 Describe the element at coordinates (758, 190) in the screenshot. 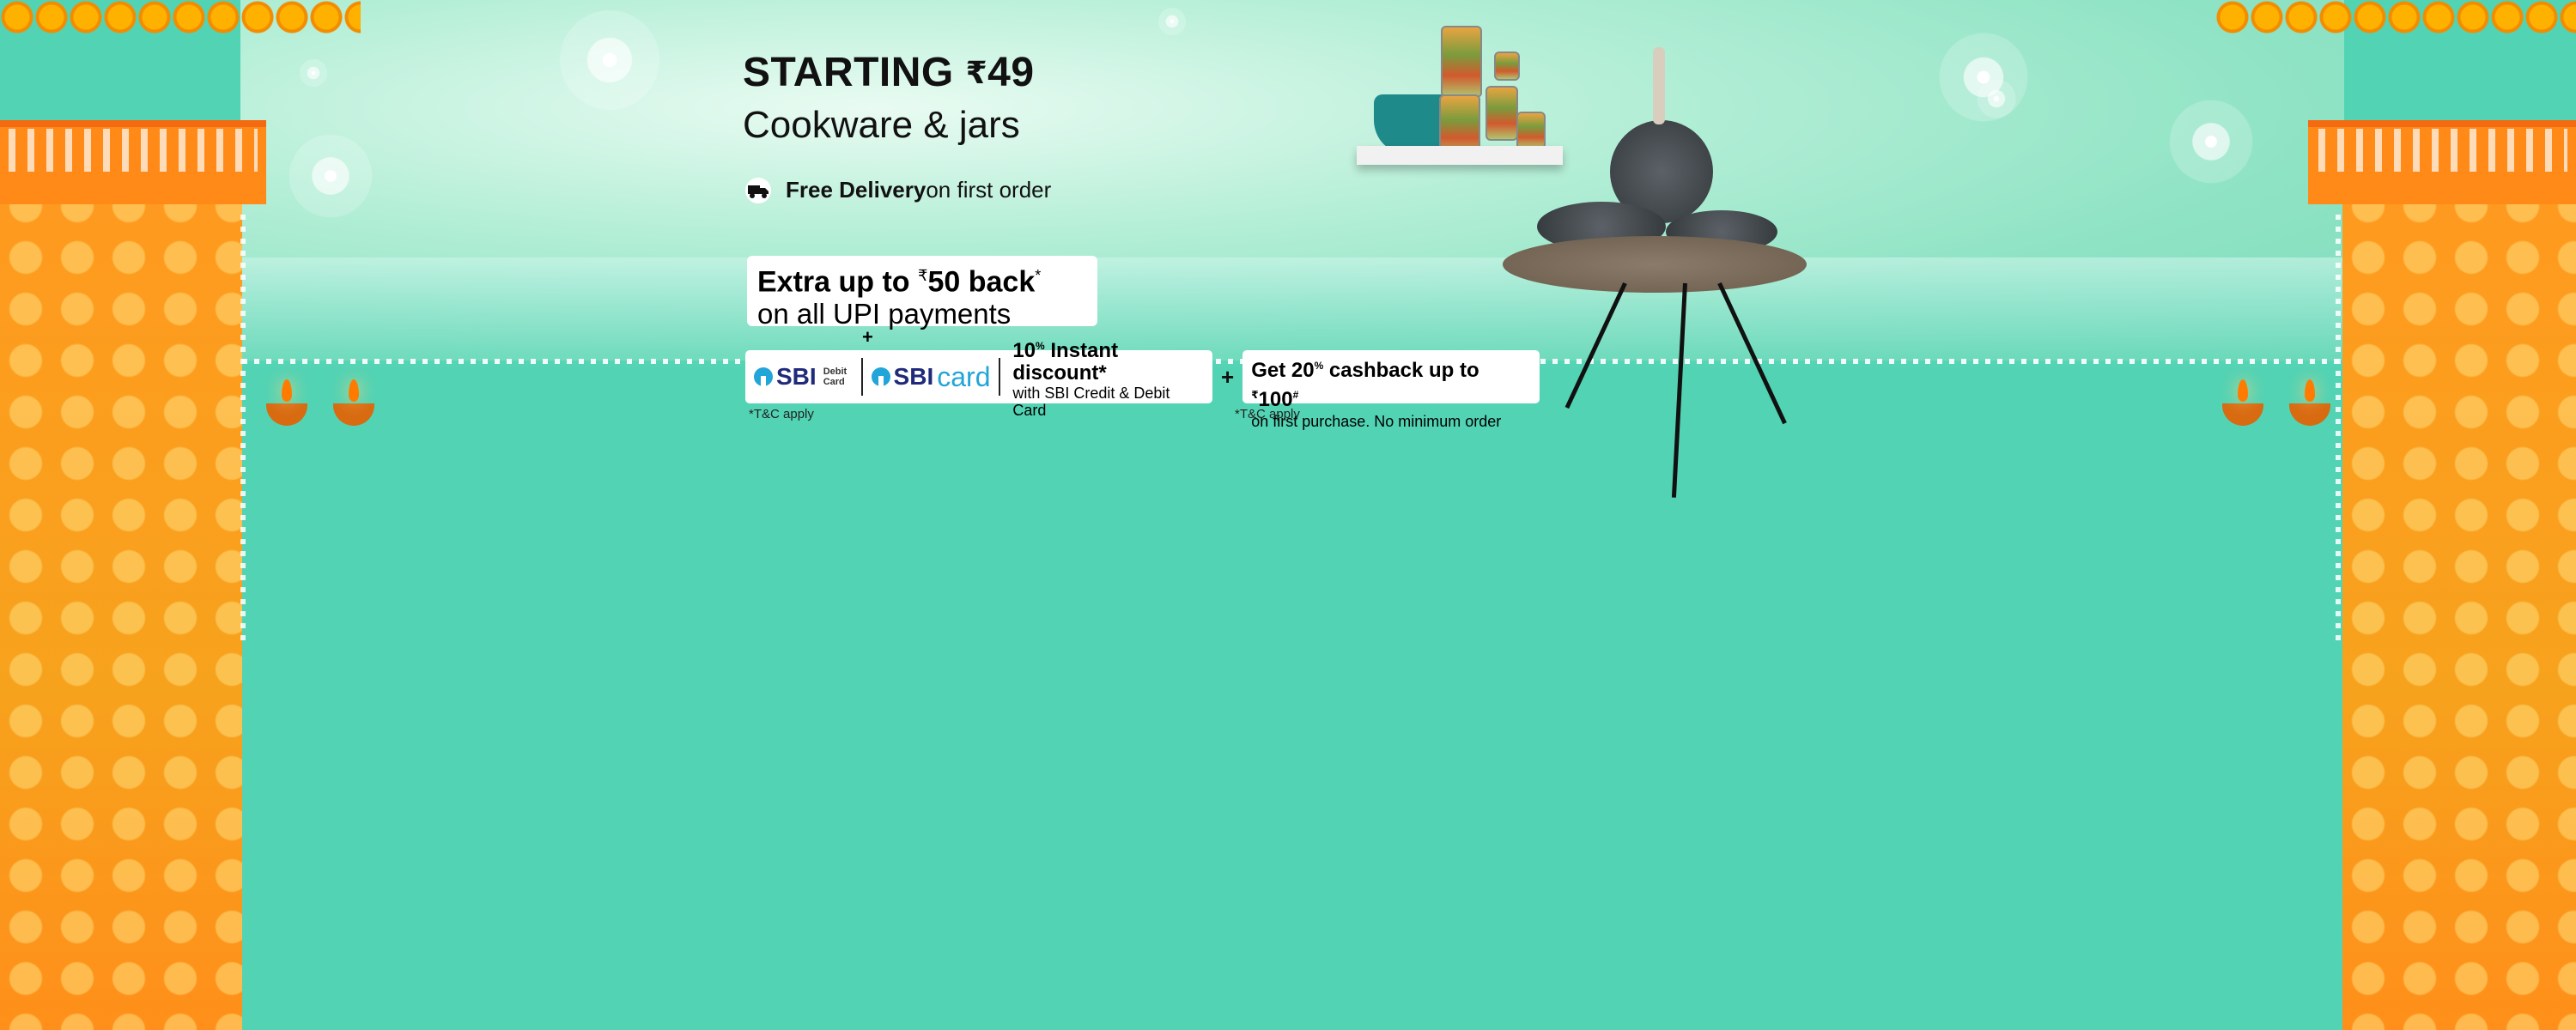

I see `truck-icon` at that location.